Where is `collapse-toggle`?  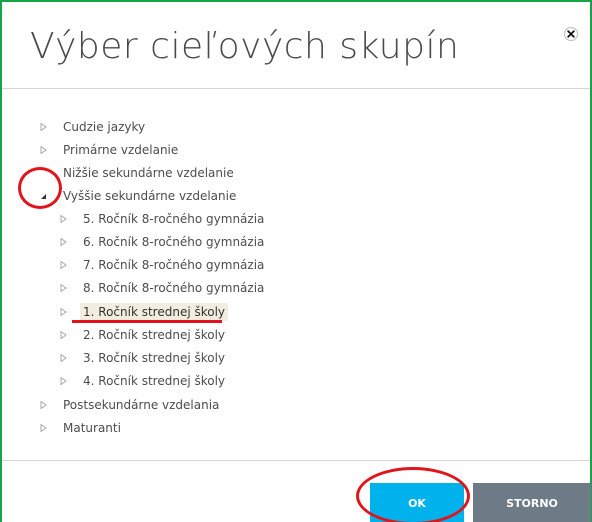
collapse-toggle is located at coordinates (43, 196).